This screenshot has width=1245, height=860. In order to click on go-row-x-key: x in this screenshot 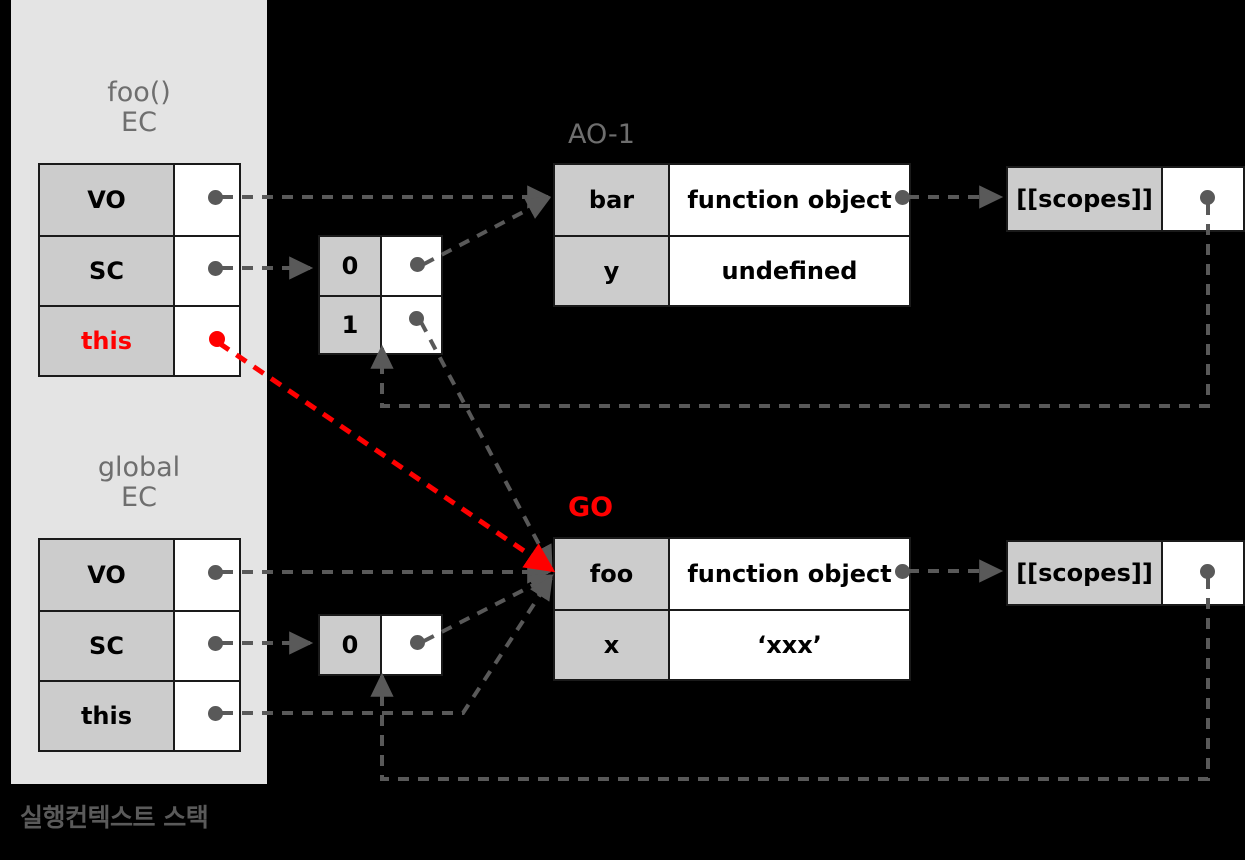, I will do `click(612, 645)`.